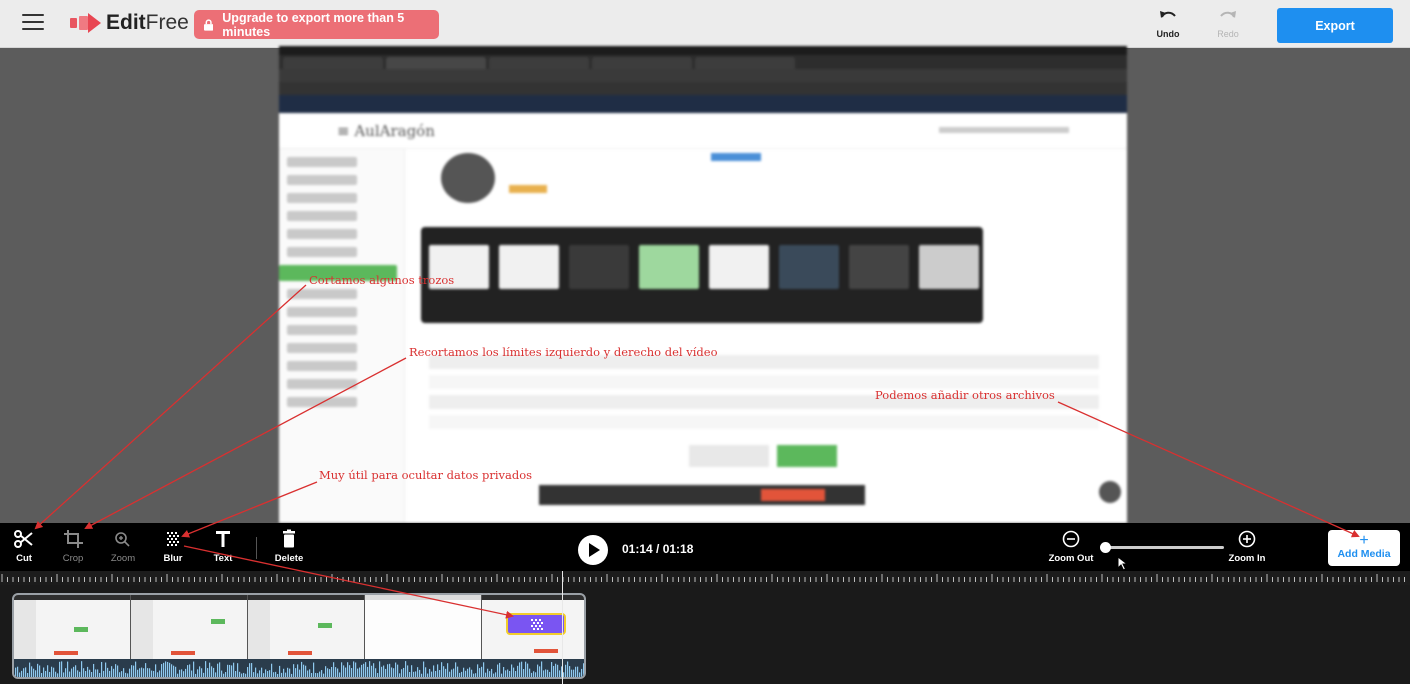 The height and width of the screenshot is (684, 1410). Describe the element at coordinates (73, 558) in the screenshot. I see `crop-label: Crop` at that location.